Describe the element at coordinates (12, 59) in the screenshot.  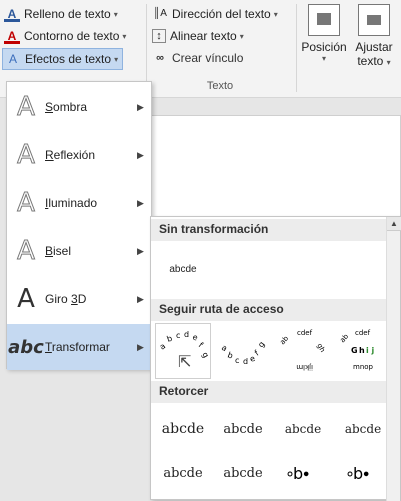
I see `text-effects-icon: A` at that location.